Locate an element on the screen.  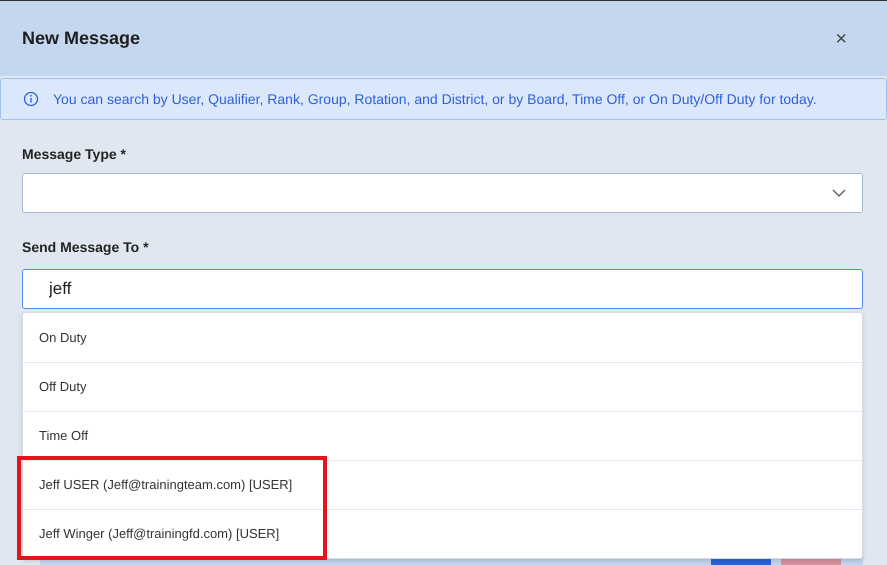
chevron-down-icon is located at coordinates (839, 193).